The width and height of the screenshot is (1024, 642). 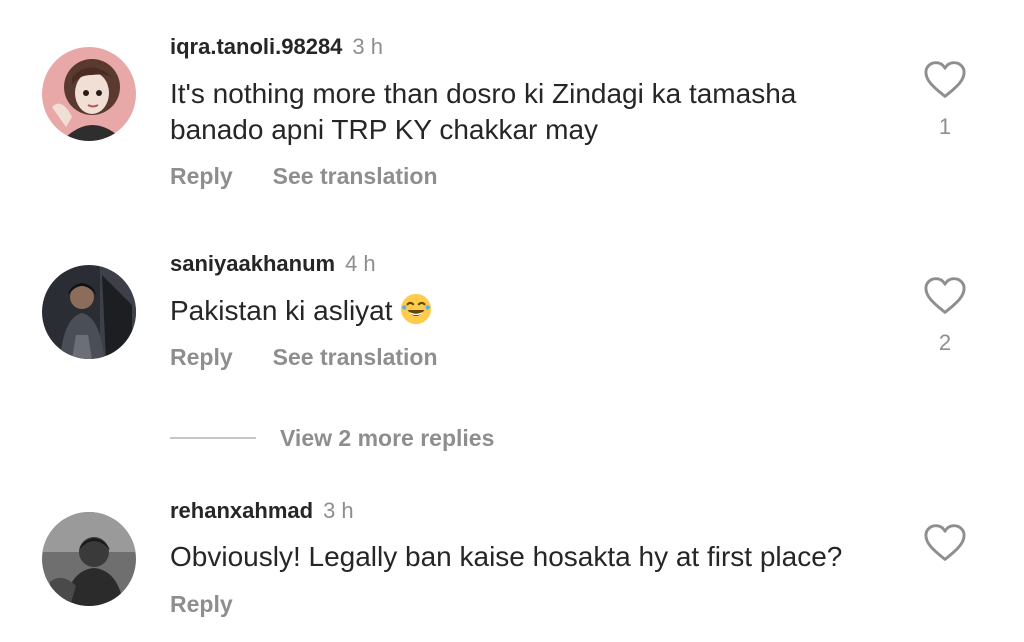 I want to click on avatar-photo, so click(x=89, y=559).